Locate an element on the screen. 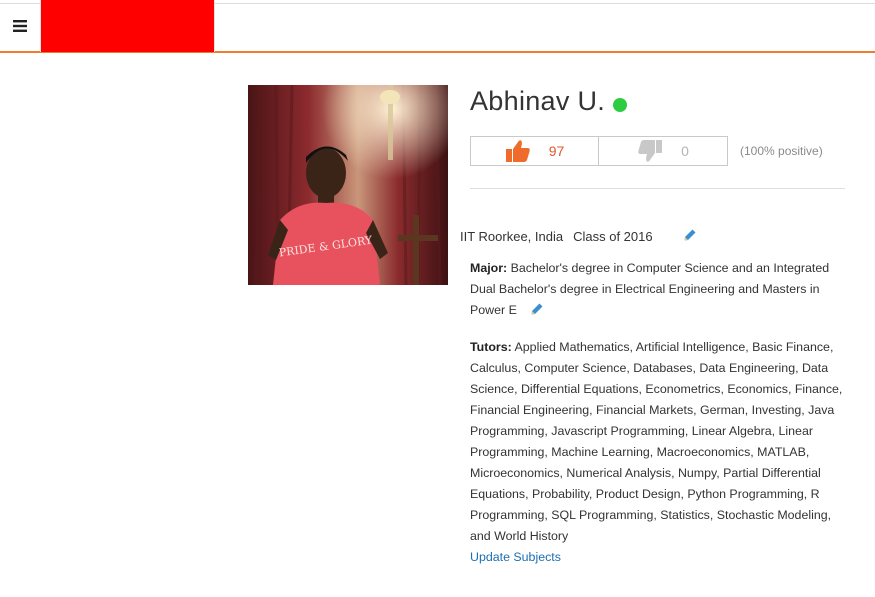 The image size is (875, 597). school-name: IIT Roorkee, India is located at coordinates (512, 236).